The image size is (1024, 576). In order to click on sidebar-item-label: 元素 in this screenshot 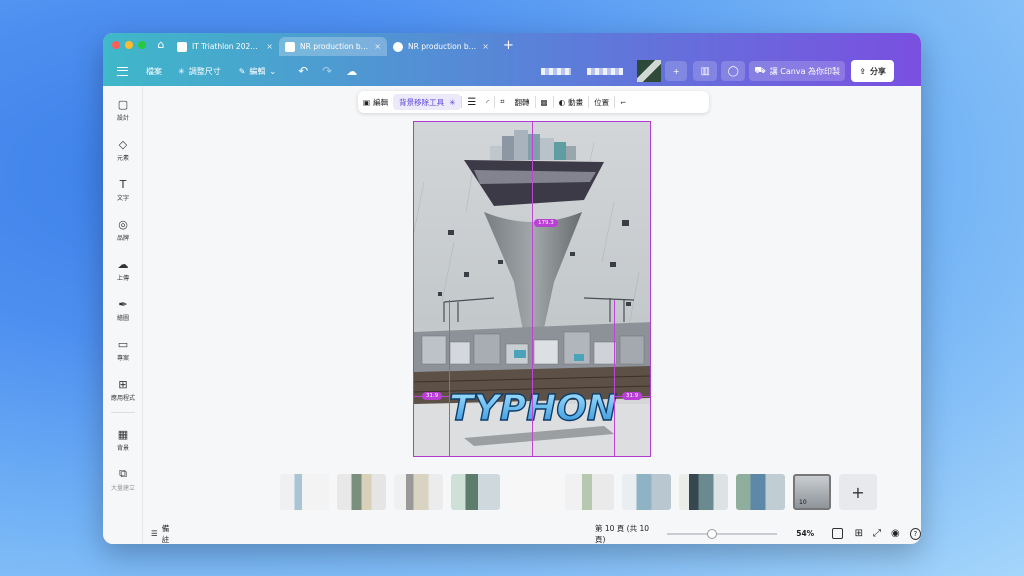, I will do `click(122, 158)`.